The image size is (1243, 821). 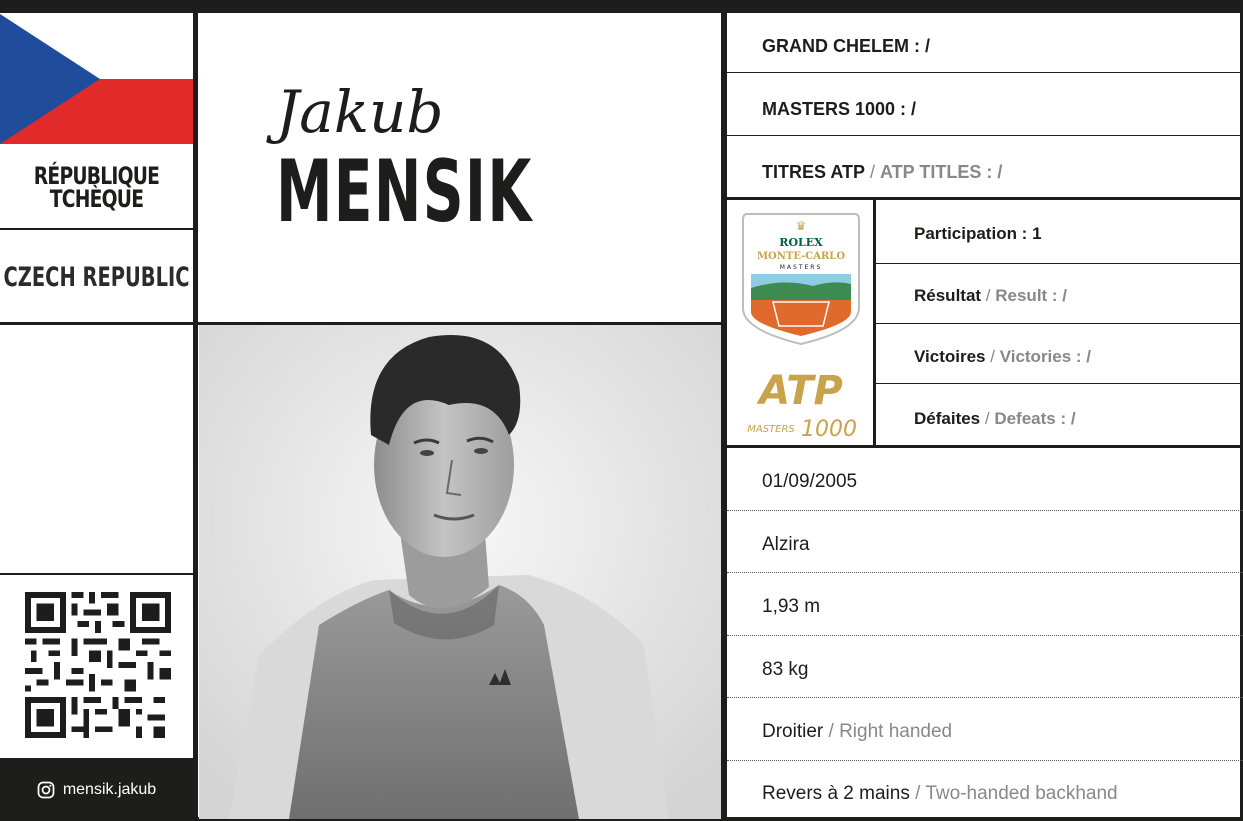 I want to click on logo-masters: MASTERS, so click(x=801, y=267).